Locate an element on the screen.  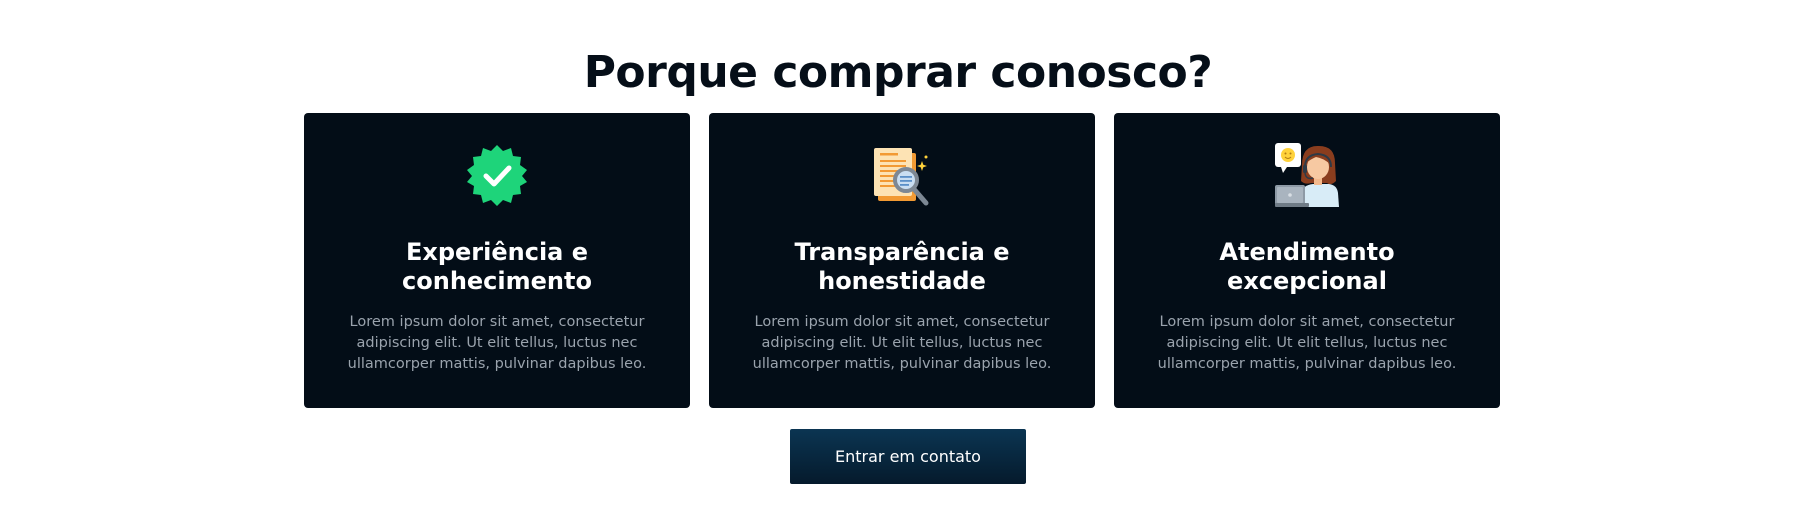
card-title-line-2: excepcional is located at coordinates (1307, 281).